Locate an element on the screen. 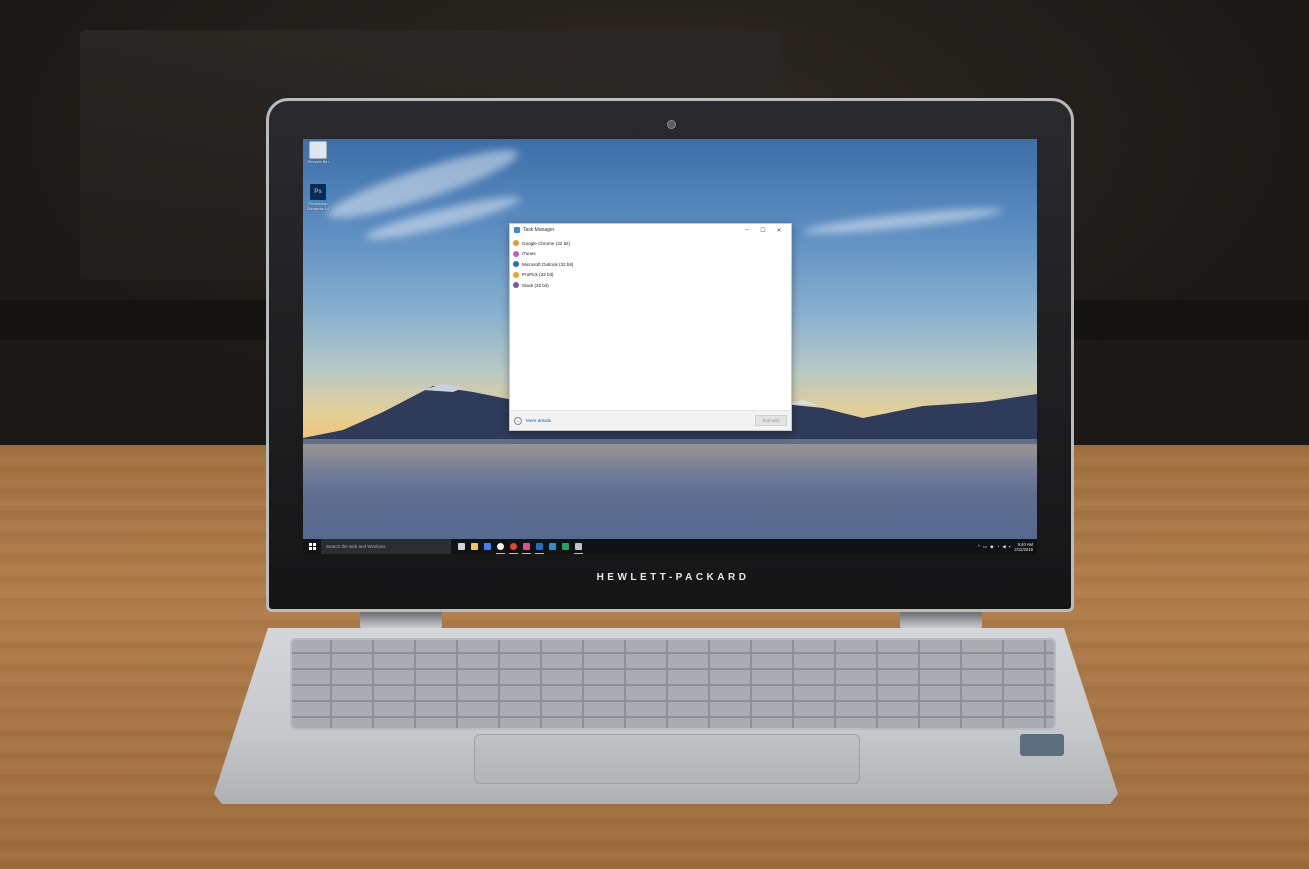  volume-icon: ◀ is located at coordinates (1003, 547).